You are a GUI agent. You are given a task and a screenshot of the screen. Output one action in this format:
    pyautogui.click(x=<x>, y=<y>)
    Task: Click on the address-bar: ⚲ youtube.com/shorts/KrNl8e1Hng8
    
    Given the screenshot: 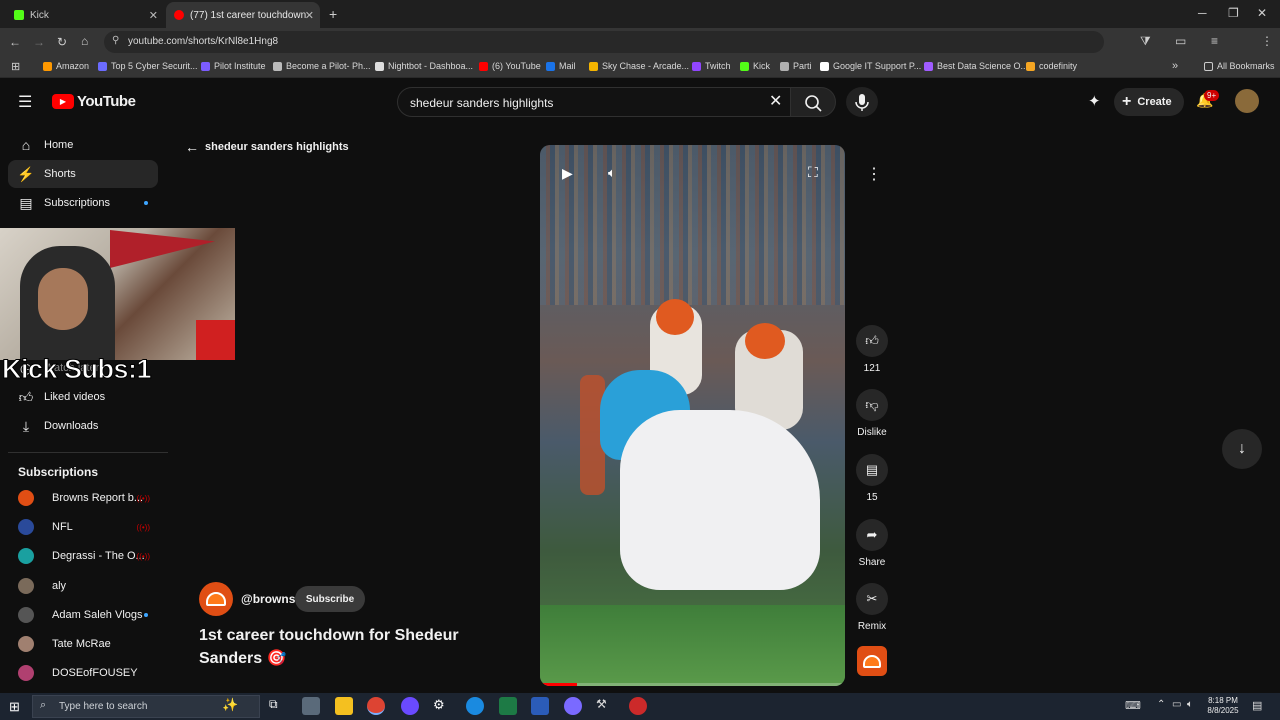 What is the action you would take?
    pyautogui.click(x=604, y=42)
    